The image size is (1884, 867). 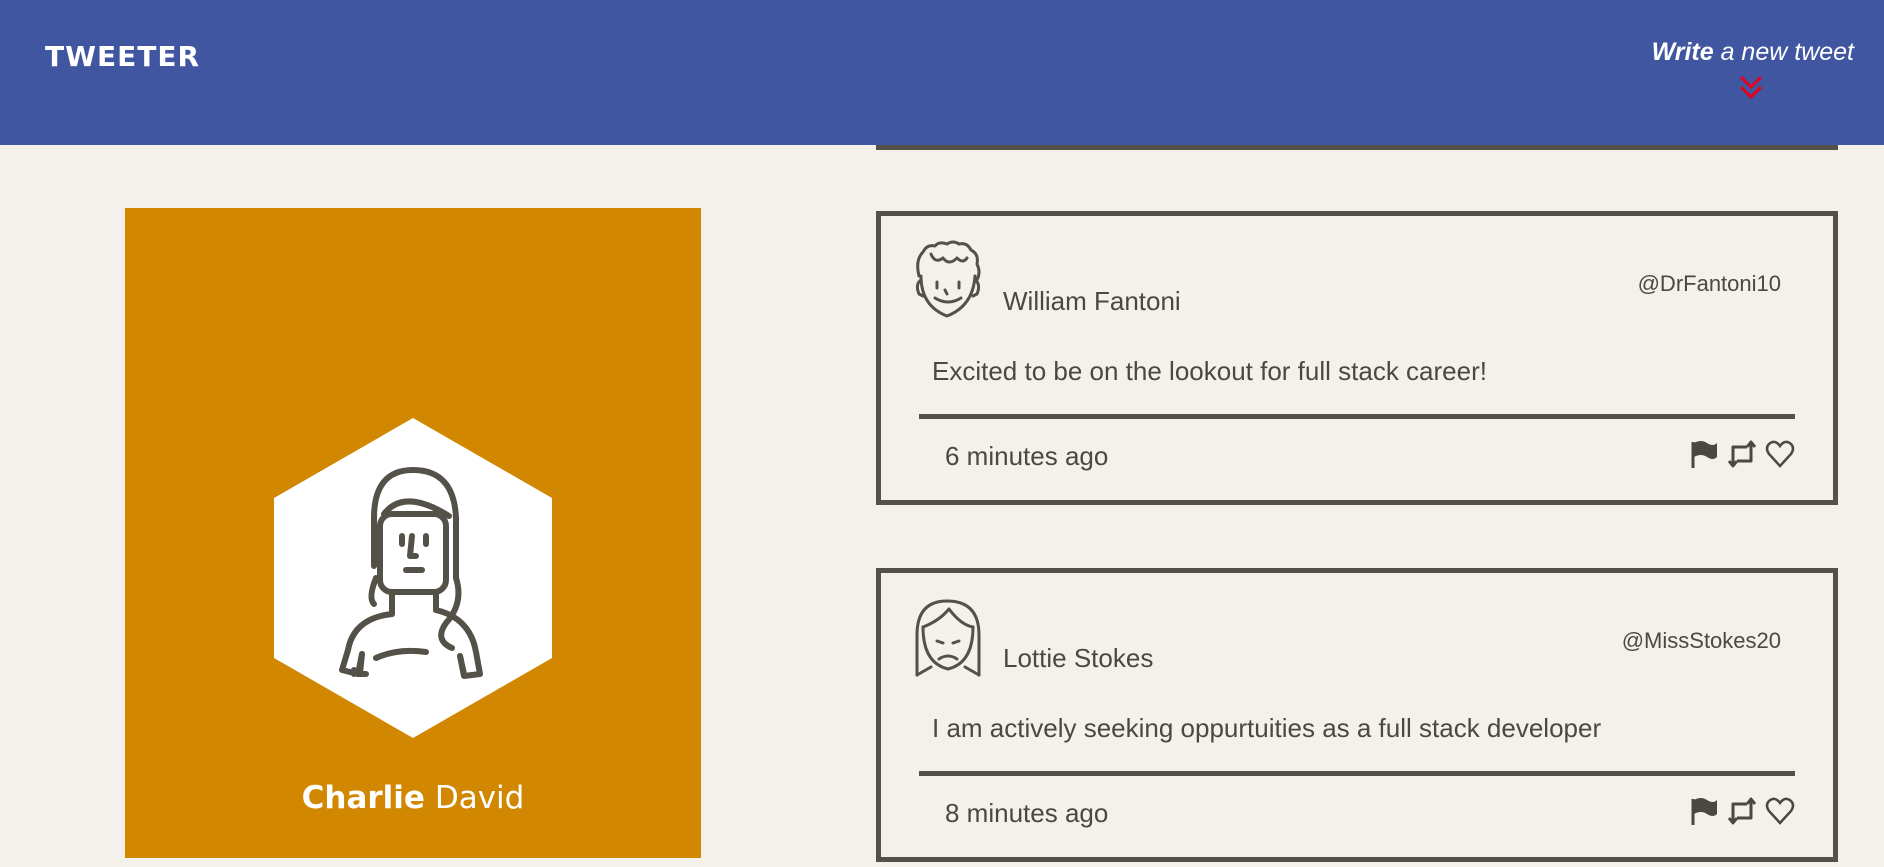 What do you see at coordinates (1751, 89) in the screenshot?
I see `double-chevron-down-icon` at bounding box center [1751, 89].